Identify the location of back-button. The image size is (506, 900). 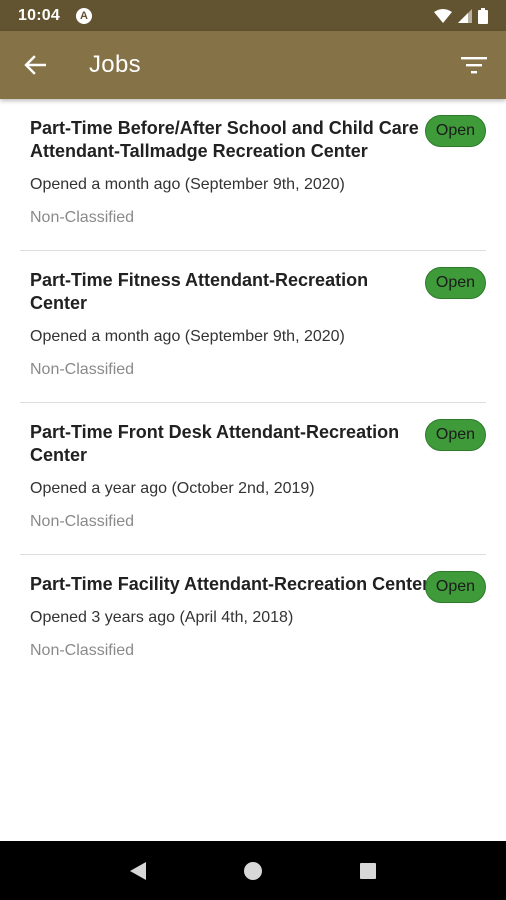
(35, 65).